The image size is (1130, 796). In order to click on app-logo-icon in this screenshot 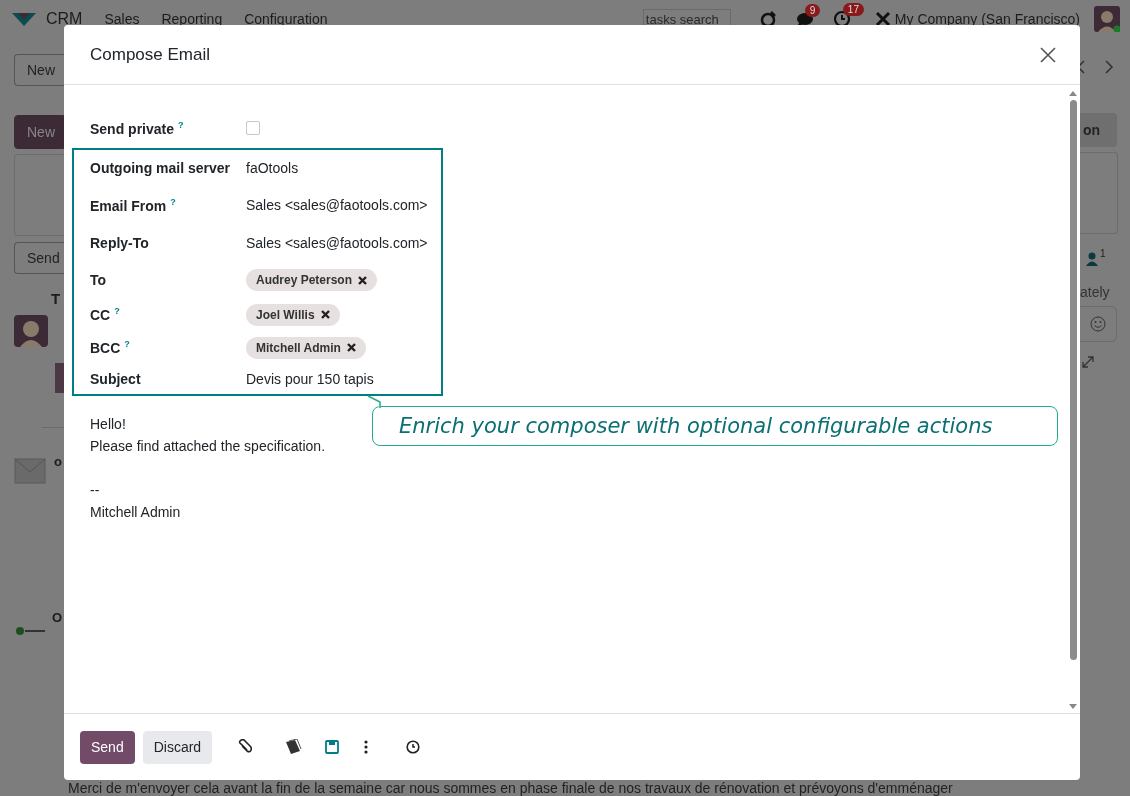, I will do `click(24, 19)`.